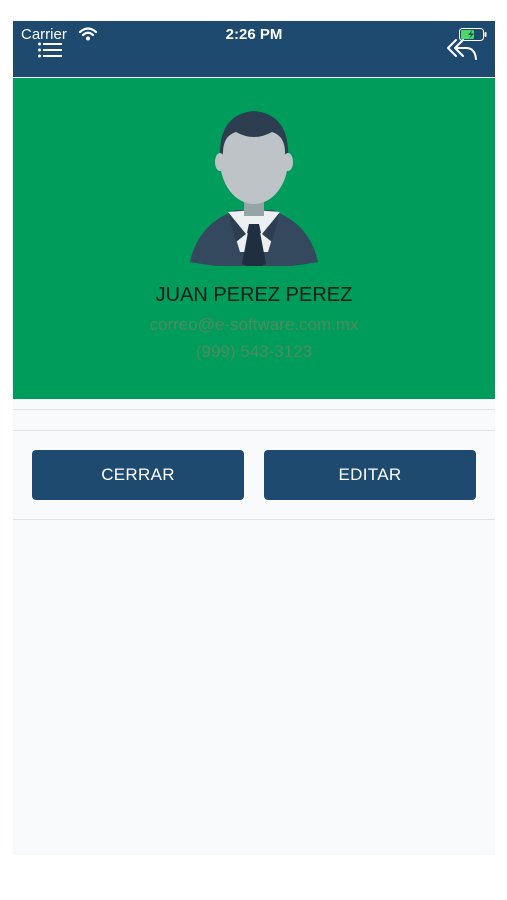 The height and width of the screenshot is (900, 507). I want to click on profile-email: correo@e-software.com.mx, so click(254, 324).